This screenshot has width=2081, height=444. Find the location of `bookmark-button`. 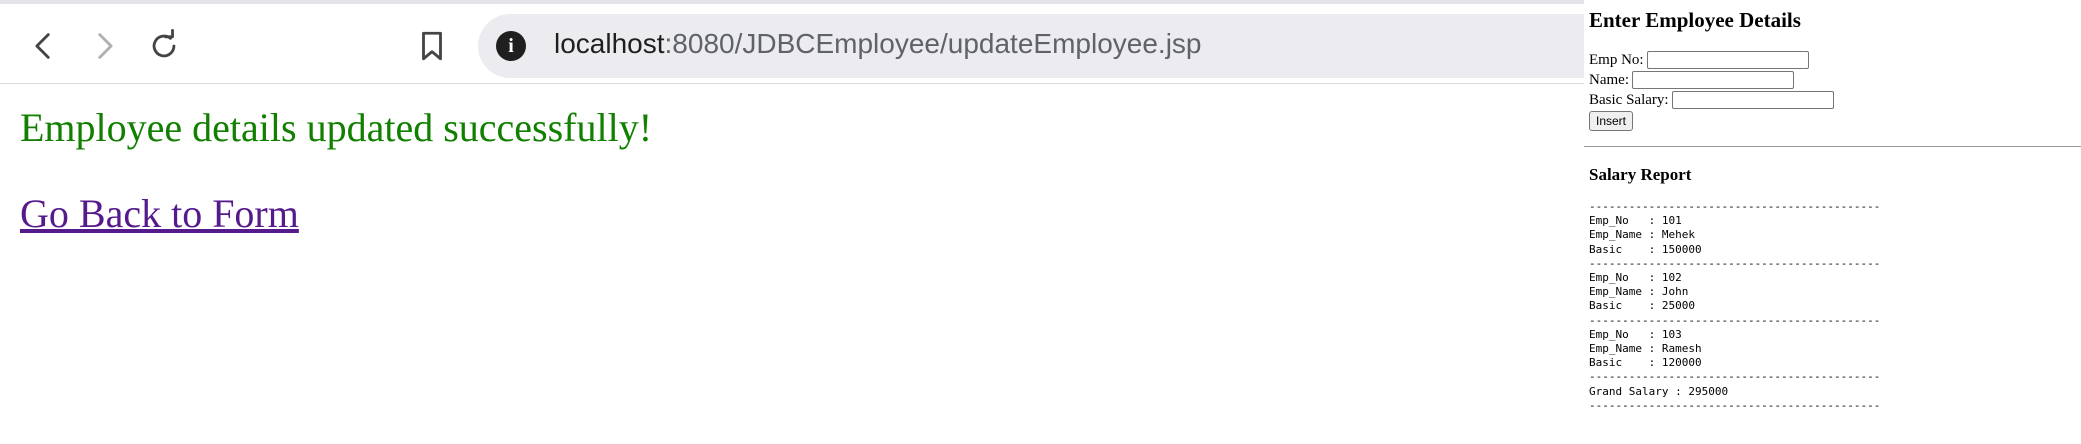

bookmark-button is located at coordinates (432, 46).